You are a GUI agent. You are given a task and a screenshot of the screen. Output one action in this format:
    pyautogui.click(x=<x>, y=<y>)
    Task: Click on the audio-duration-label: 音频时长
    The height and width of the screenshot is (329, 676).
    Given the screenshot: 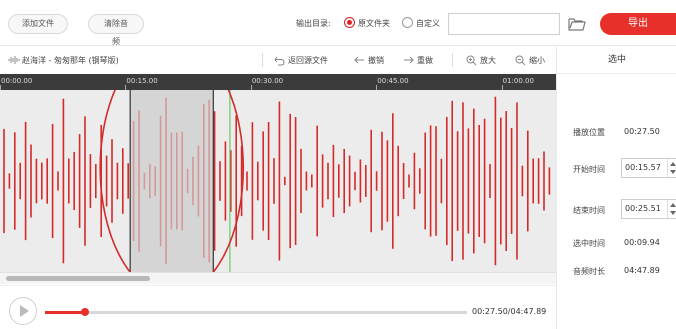 What is the action you would take?
    pyautogui.click(x=589, y=271)
    